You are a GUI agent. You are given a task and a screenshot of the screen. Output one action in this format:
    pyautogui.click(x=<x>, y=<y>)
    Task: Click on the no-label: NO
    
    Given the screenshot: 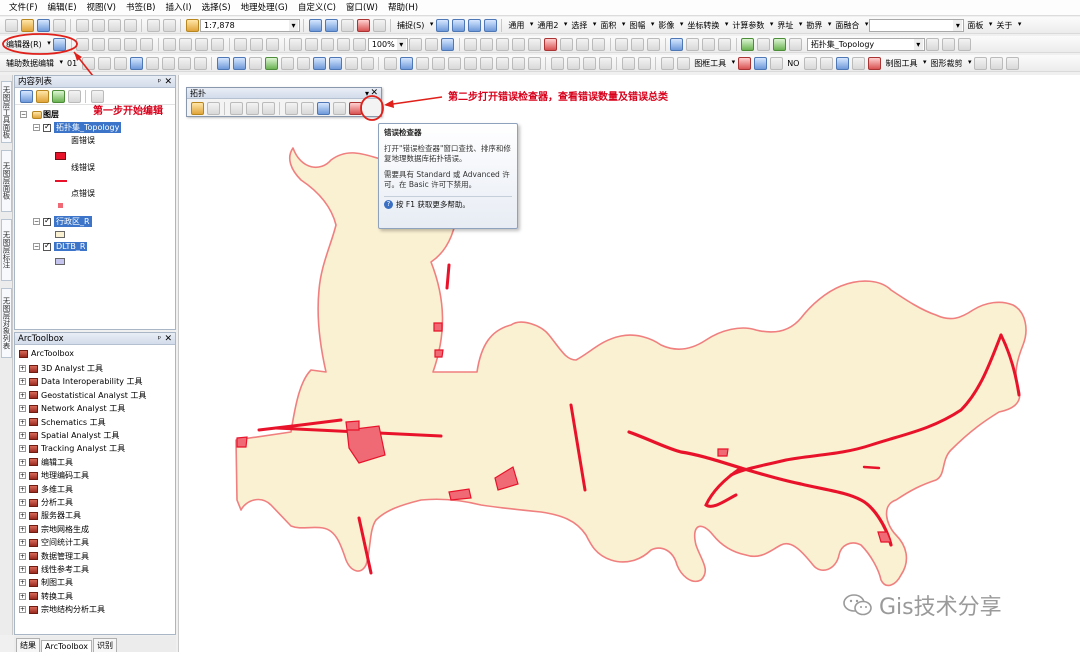 What is the action you would take?
    pyautogui.click(x=793, y=63)
    